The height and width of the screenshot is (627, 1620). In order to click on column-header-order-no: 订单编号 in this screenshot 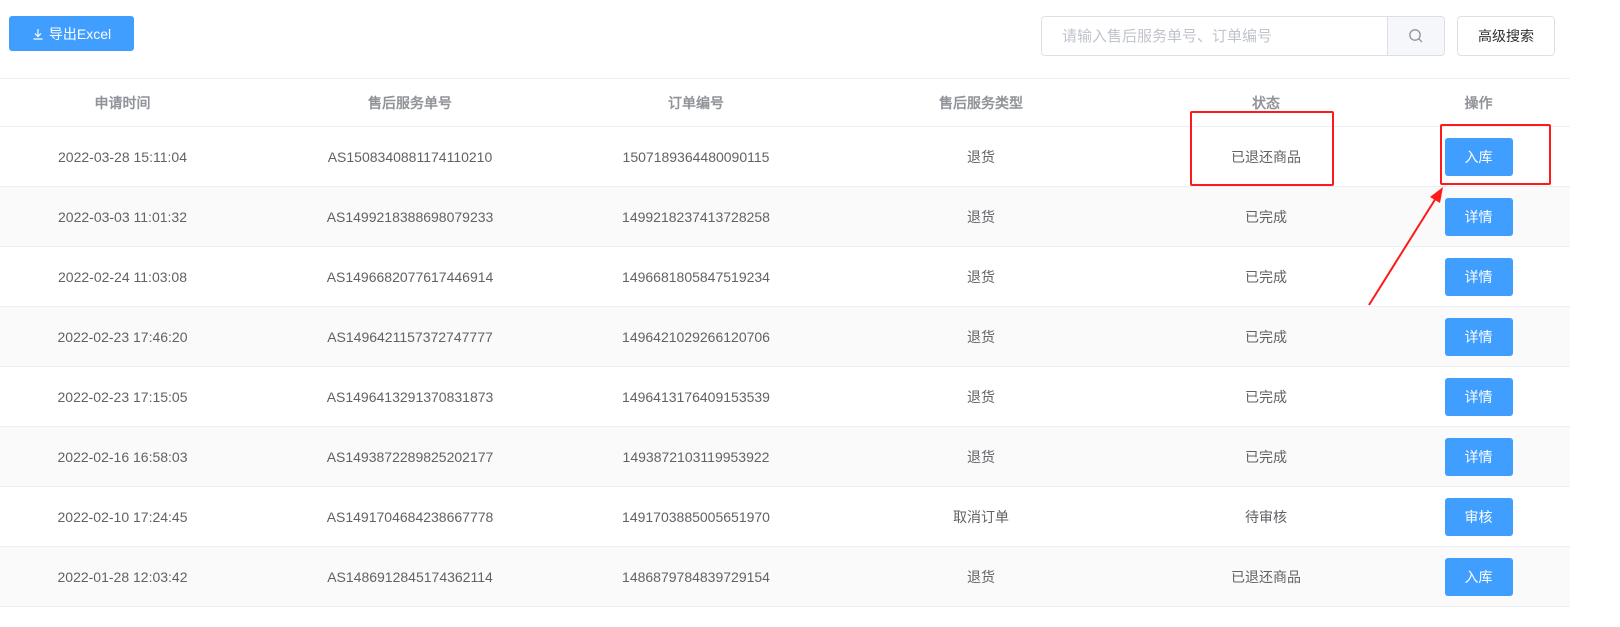, I will do `click(696, 102)`.